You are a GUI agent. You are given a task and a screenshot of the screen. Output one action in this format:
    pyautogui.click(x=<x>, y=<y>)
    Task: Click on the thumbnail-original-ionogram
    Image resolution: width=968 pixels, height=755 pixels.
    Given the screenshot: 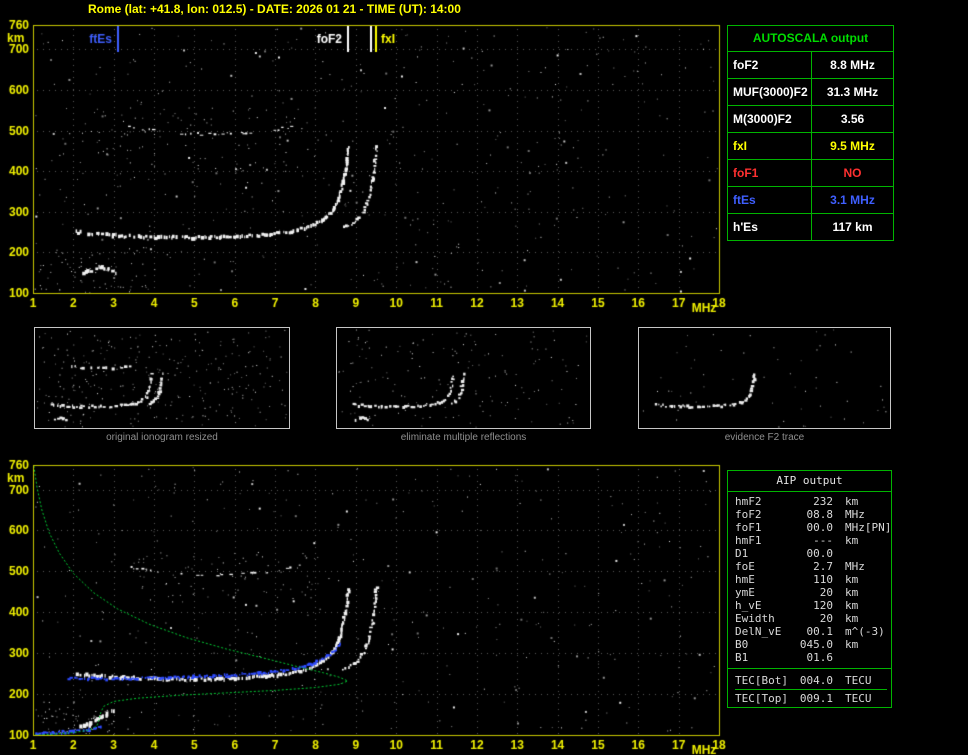 What is the action you would take?
    pyautogui.click(x=162, y=378)
    